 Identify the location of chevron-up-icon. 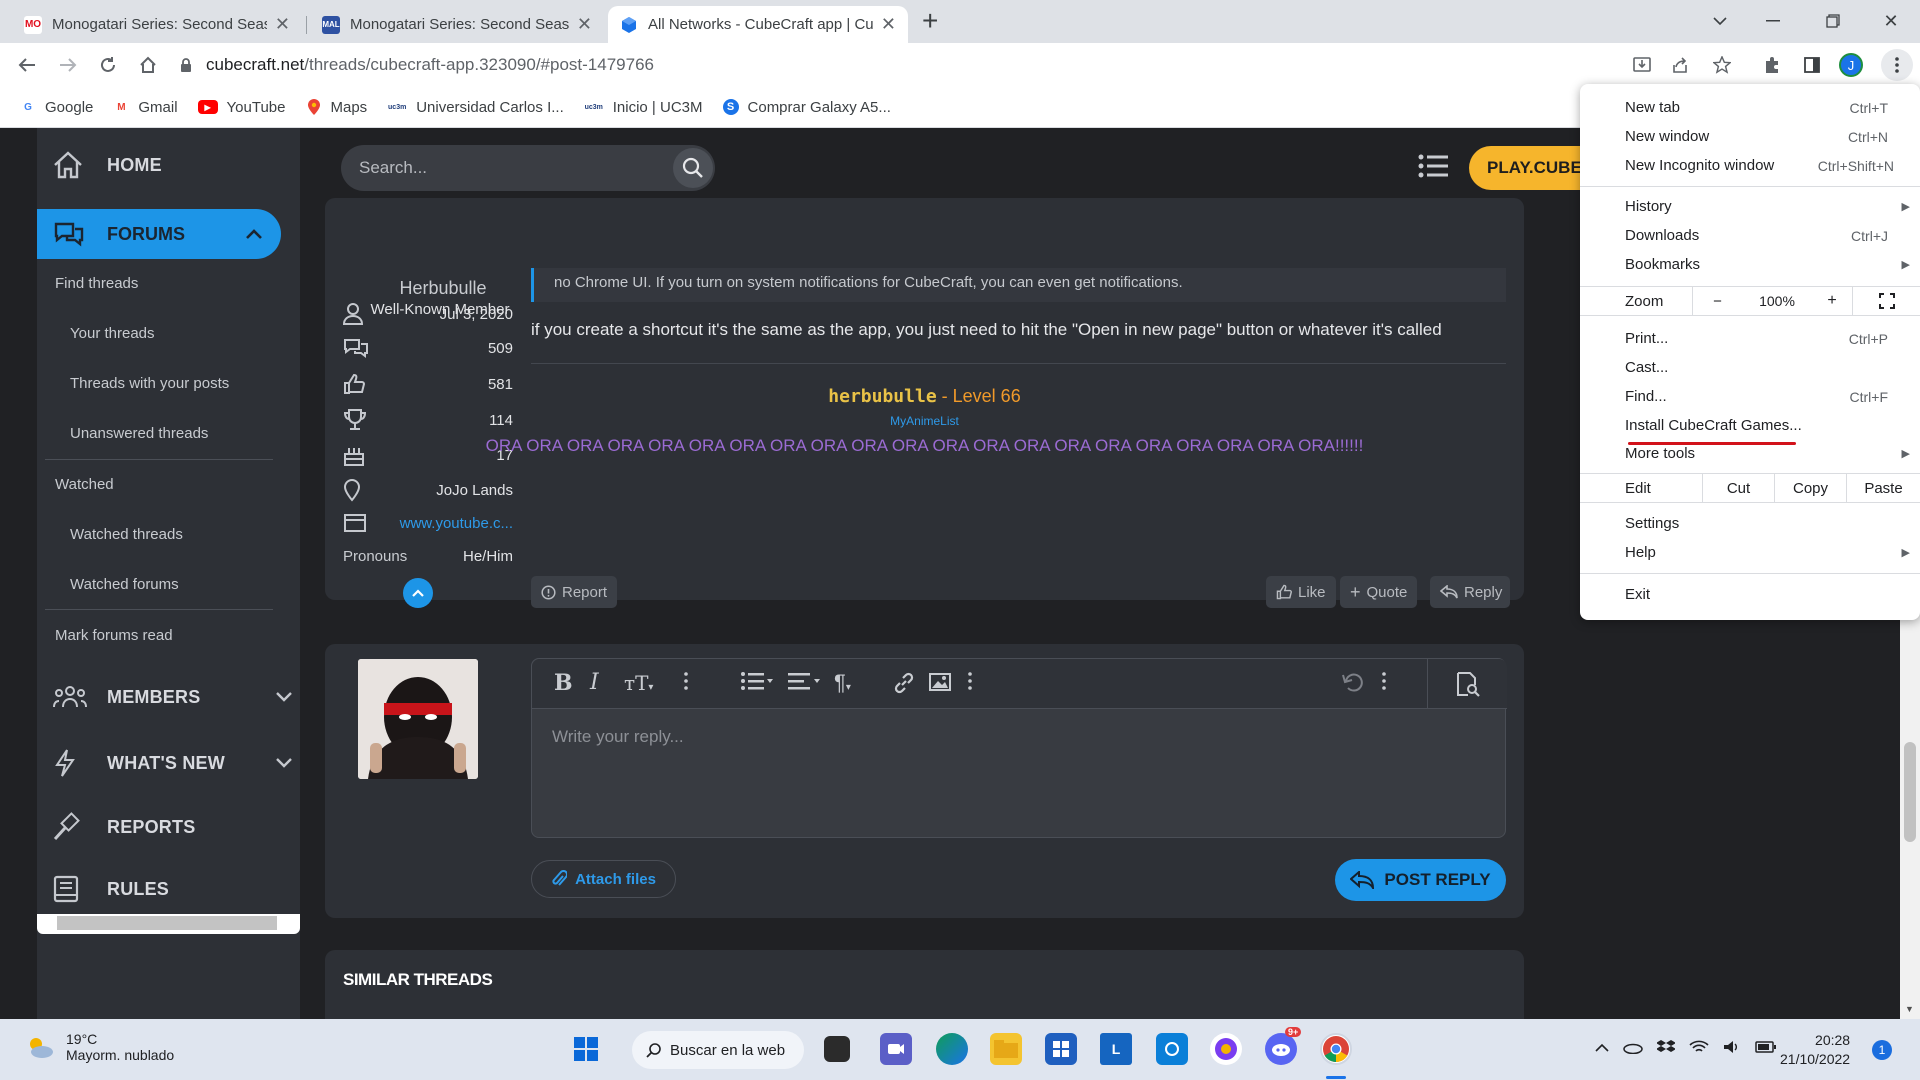
(254, 234).